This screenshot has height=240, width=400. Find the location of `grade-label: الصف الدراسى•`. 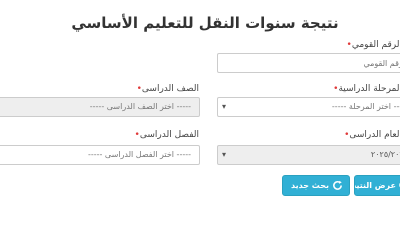

grade-label: الصف الدراسى• is located at coordinates (166, 89).